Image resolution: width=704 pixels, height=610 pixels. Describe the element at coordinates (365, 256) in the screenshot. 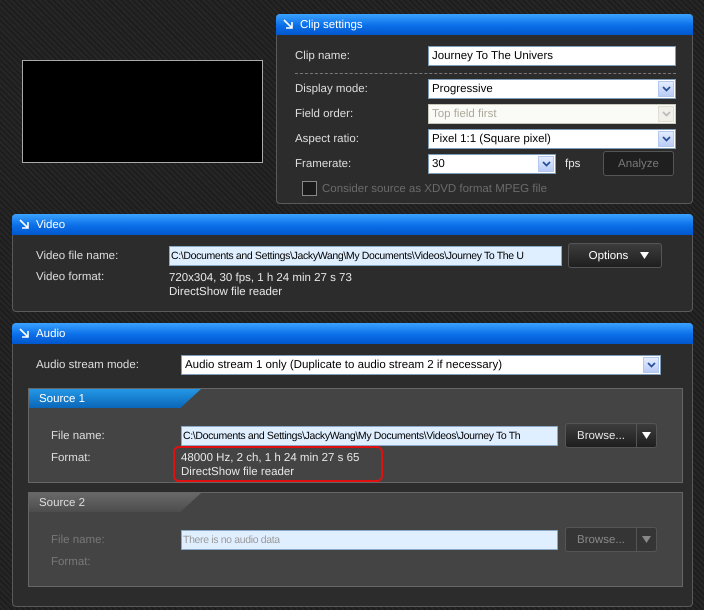

I see `file-path-field: C:\Documents and Settings\JackyWang\My Documents\Videos\Journey To The U` at that location.